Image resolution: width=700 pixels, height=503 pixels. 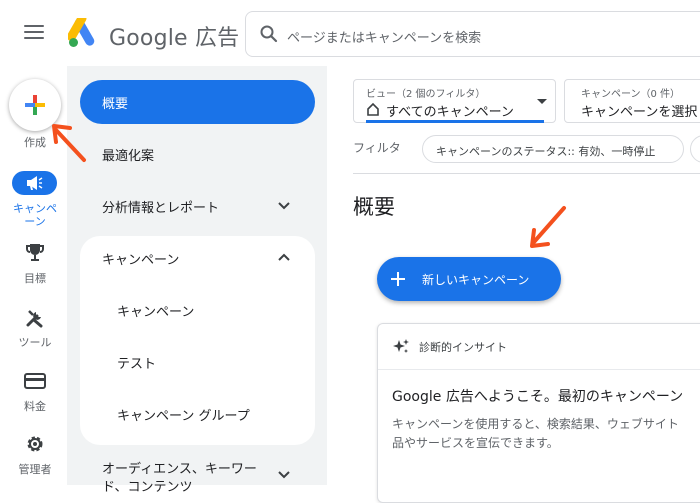 What do you see at coordinates (115, 104) in the screenshot?
I see `nav-label-overview: 概要` at bounding box center [115, 104].